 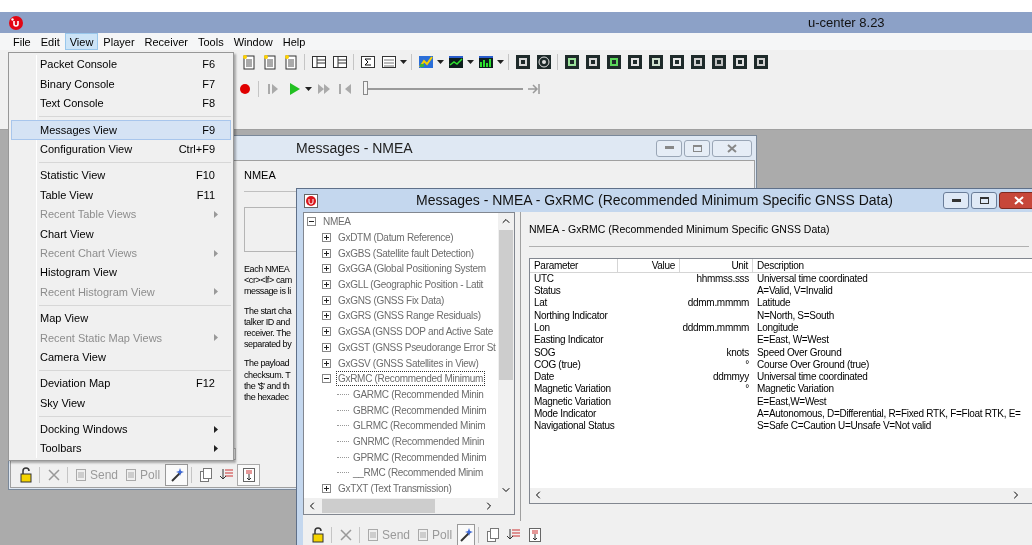 I want to click on tree-item: GPRMC (Recommended Minim, so click(x=420, y=457).